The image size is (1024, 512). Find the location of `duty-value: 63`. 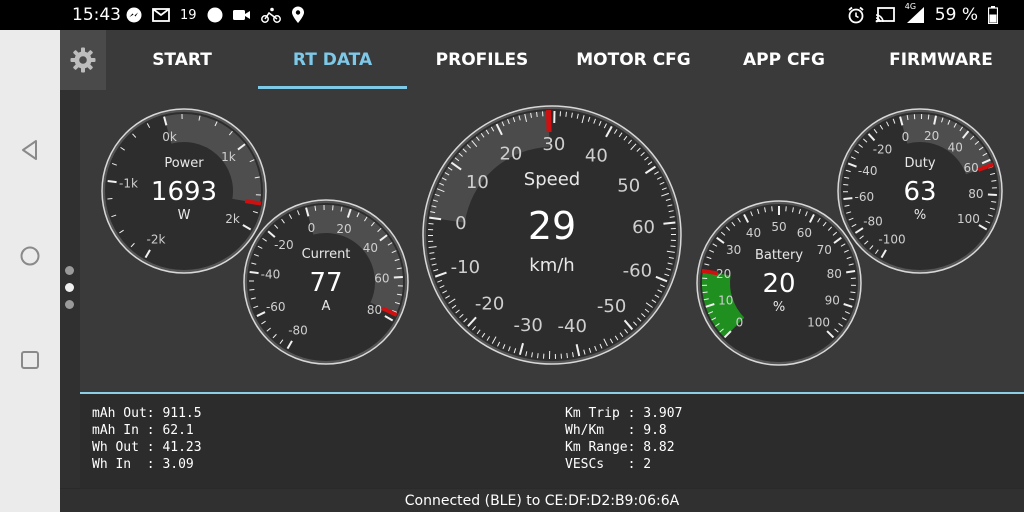

duty-value: 63 is located at coordinates (919, 192).